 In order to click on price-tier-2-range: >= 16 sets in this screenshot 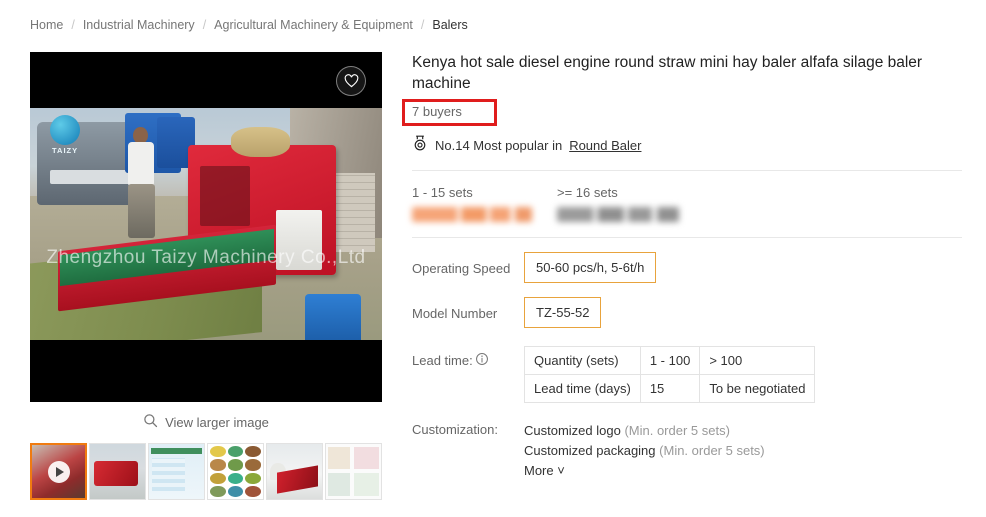, I will do `click(587, 192)`.